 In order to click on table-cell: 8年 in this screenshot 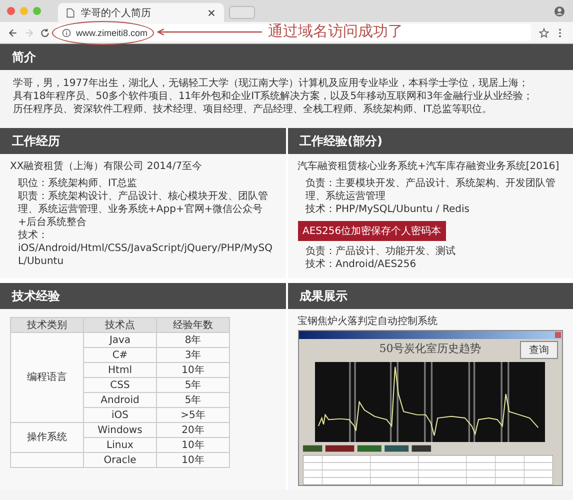, I will do `click(193, 340)`.